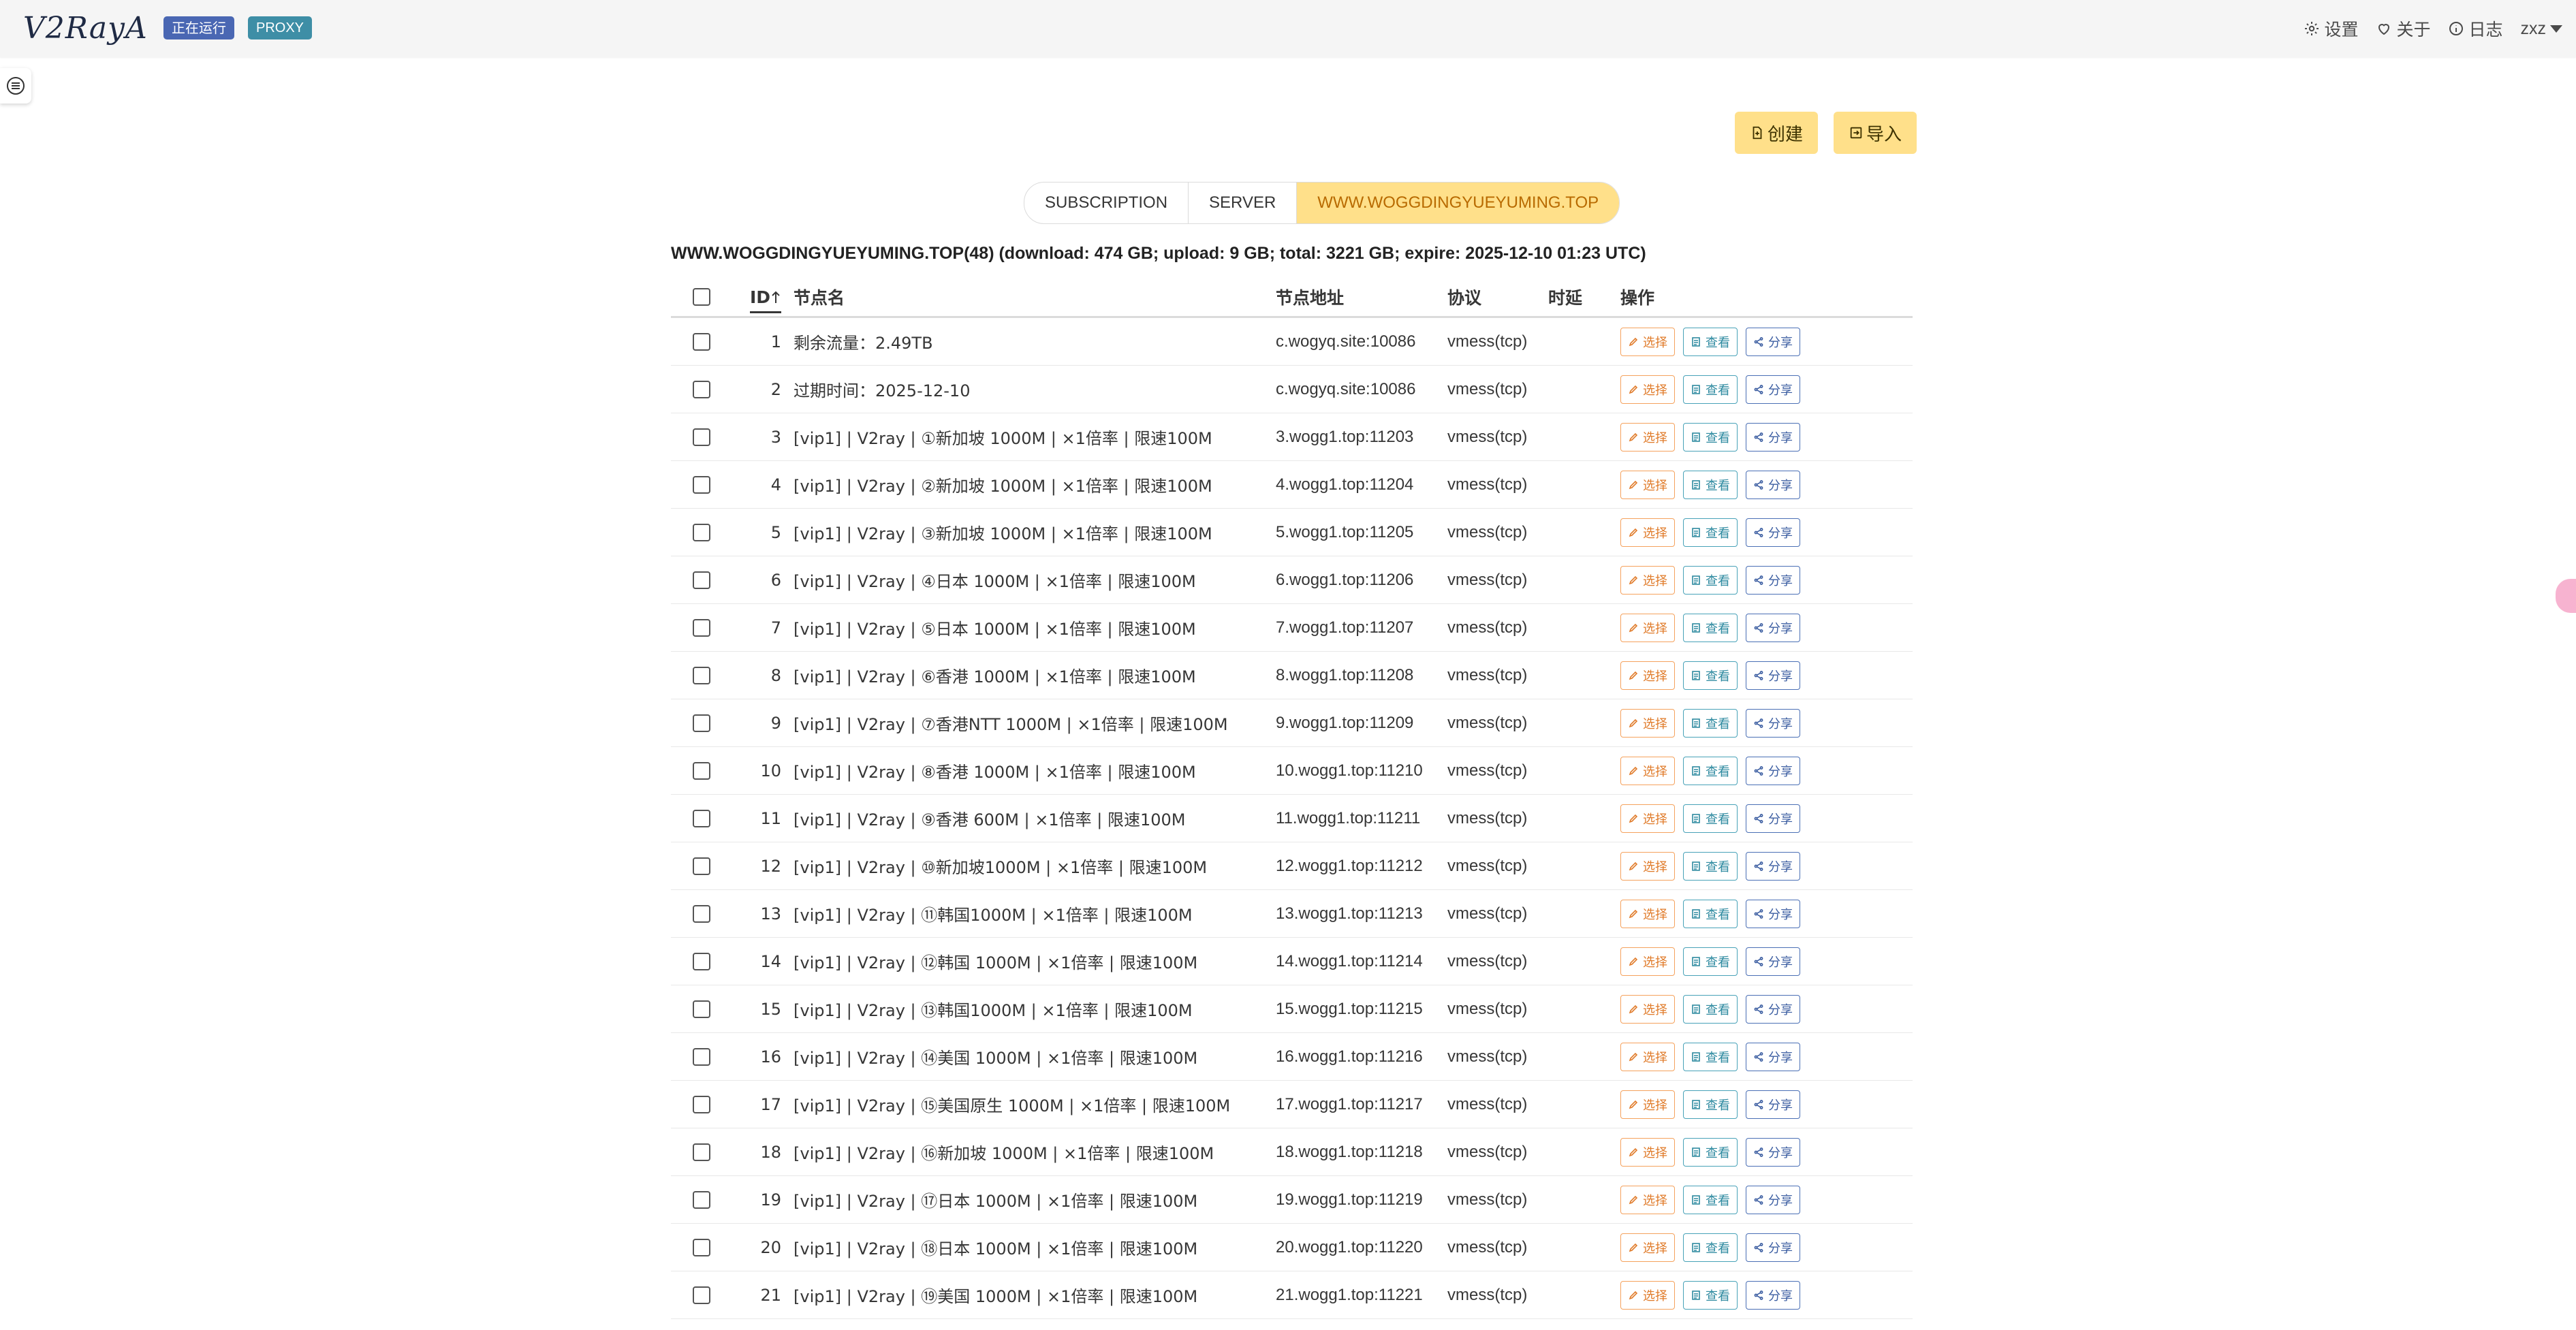 The height and width of the screenshot is (1330, 2576). Describe the element at coordinates (2541, 29) in the screenshot. I see `user-menu-dropdown: zxz` at that location.